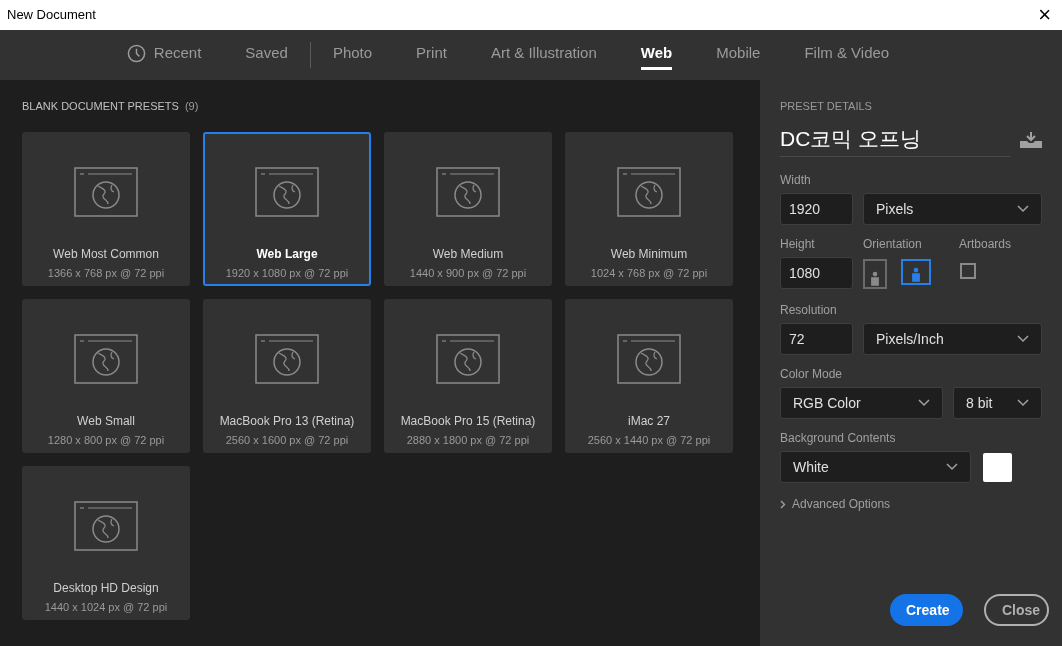 This screenshot has width=1062, height=646. Describe the element at coordinates (798, 244) in the screenshot. I see `field-label: Height` at that location.